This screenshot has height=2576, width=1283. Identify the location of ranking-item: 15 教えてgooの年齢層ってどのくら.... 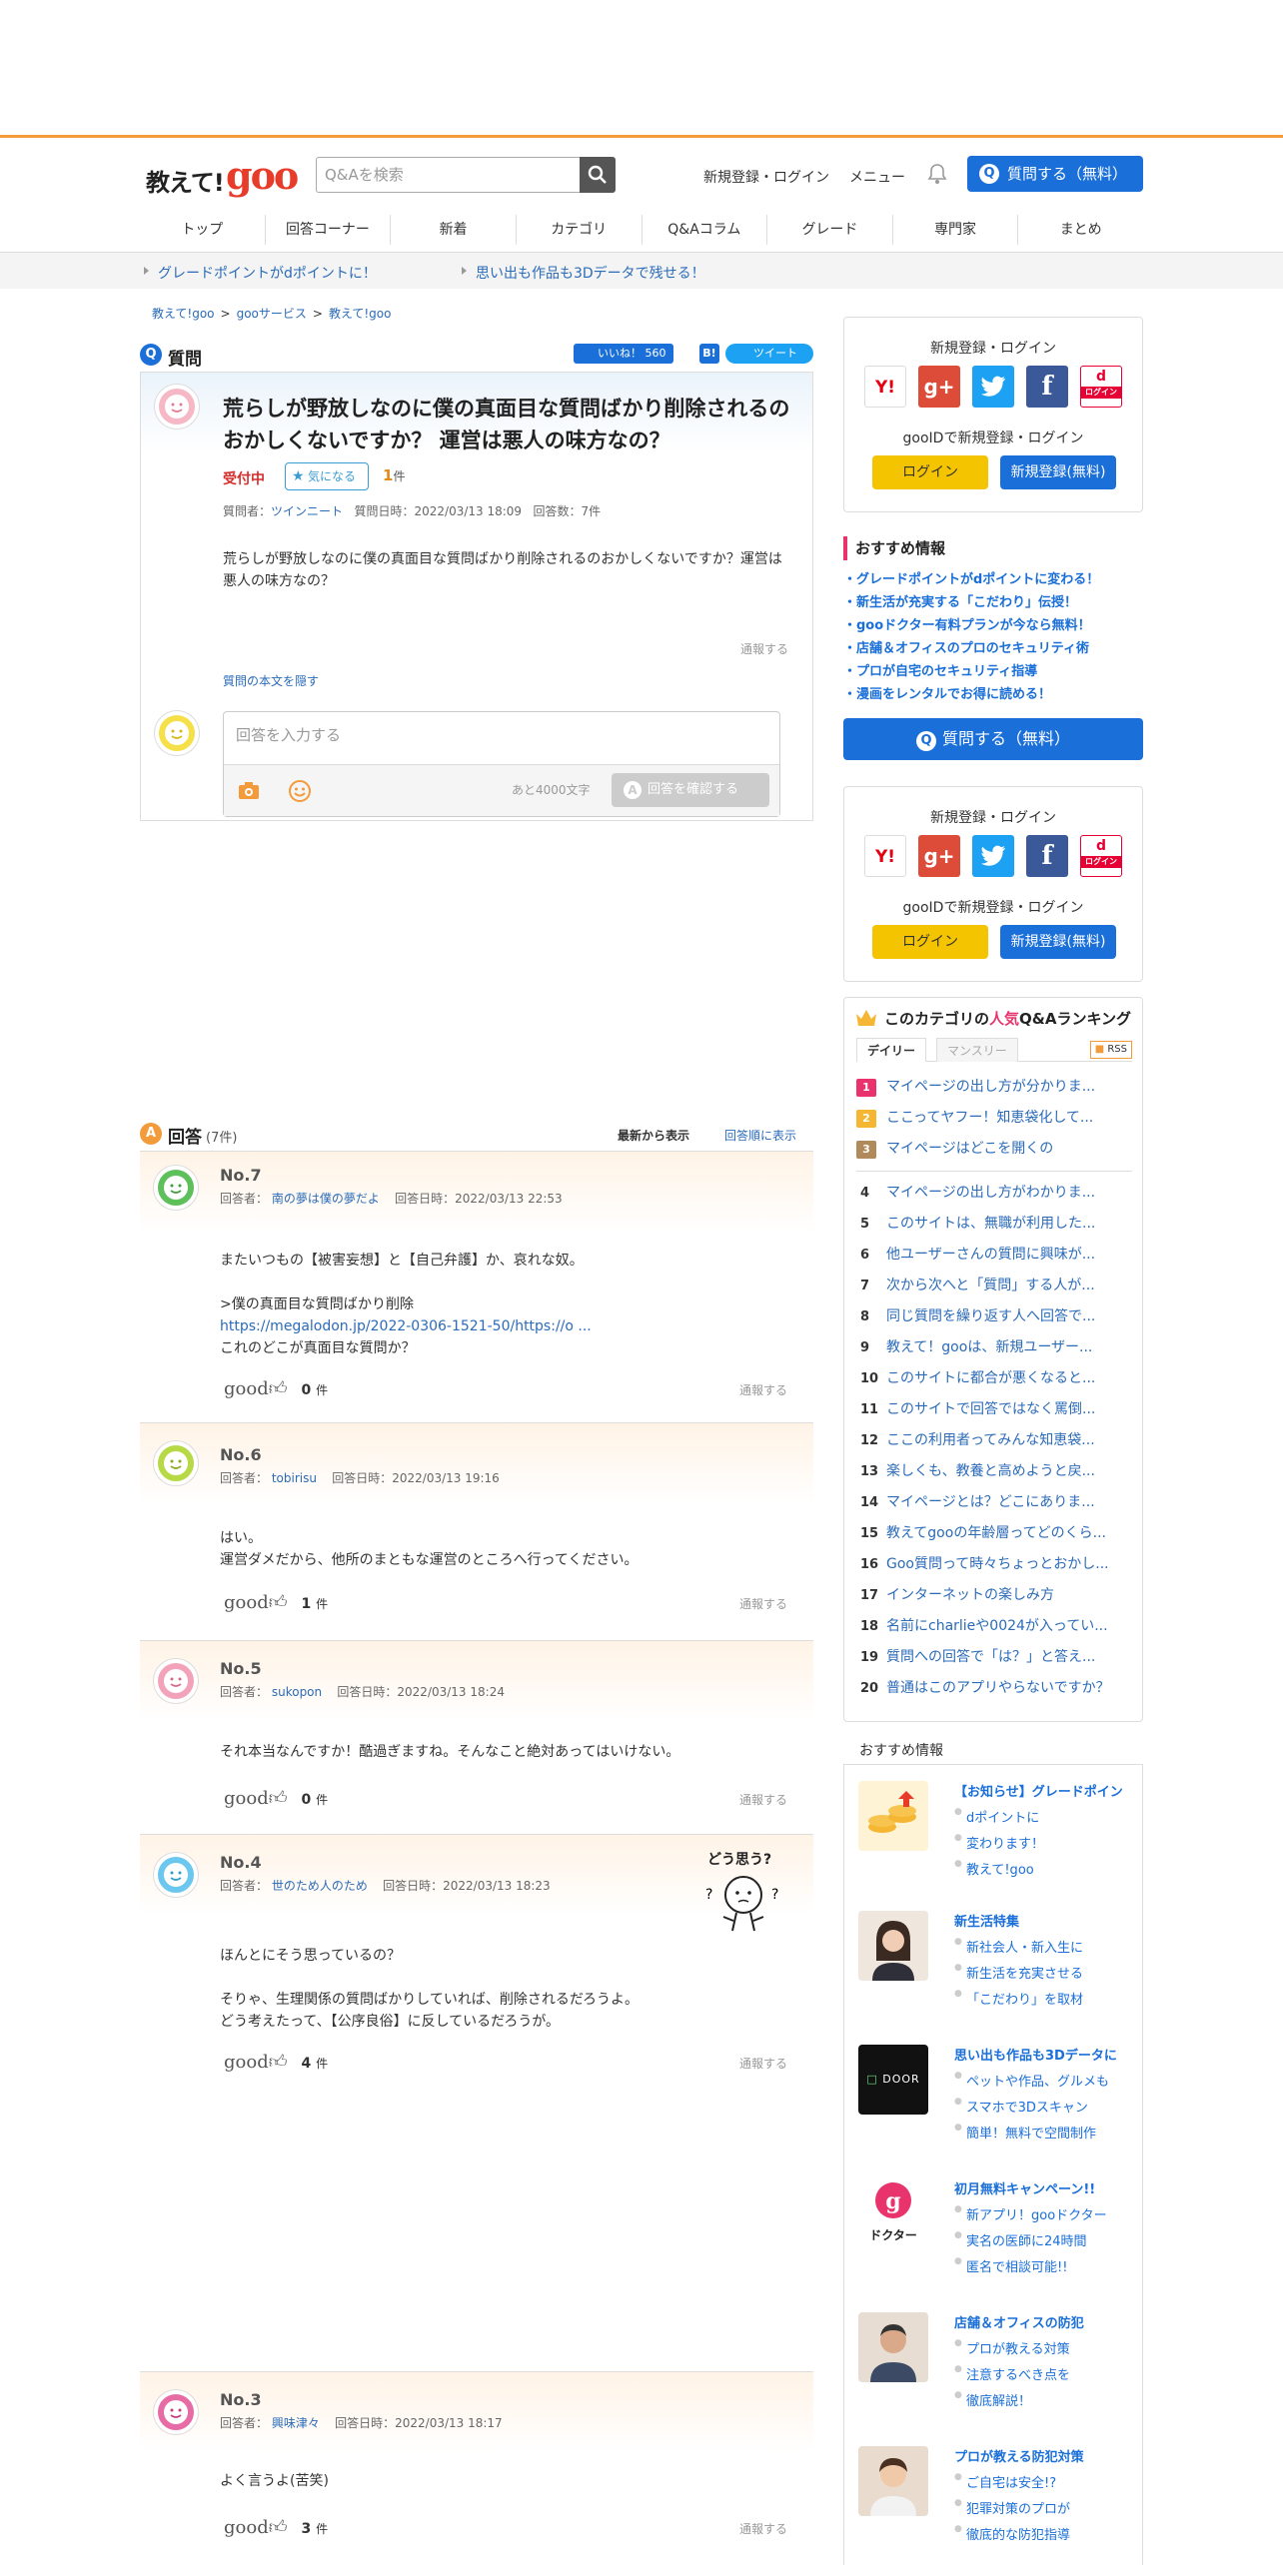
(994, 1534).